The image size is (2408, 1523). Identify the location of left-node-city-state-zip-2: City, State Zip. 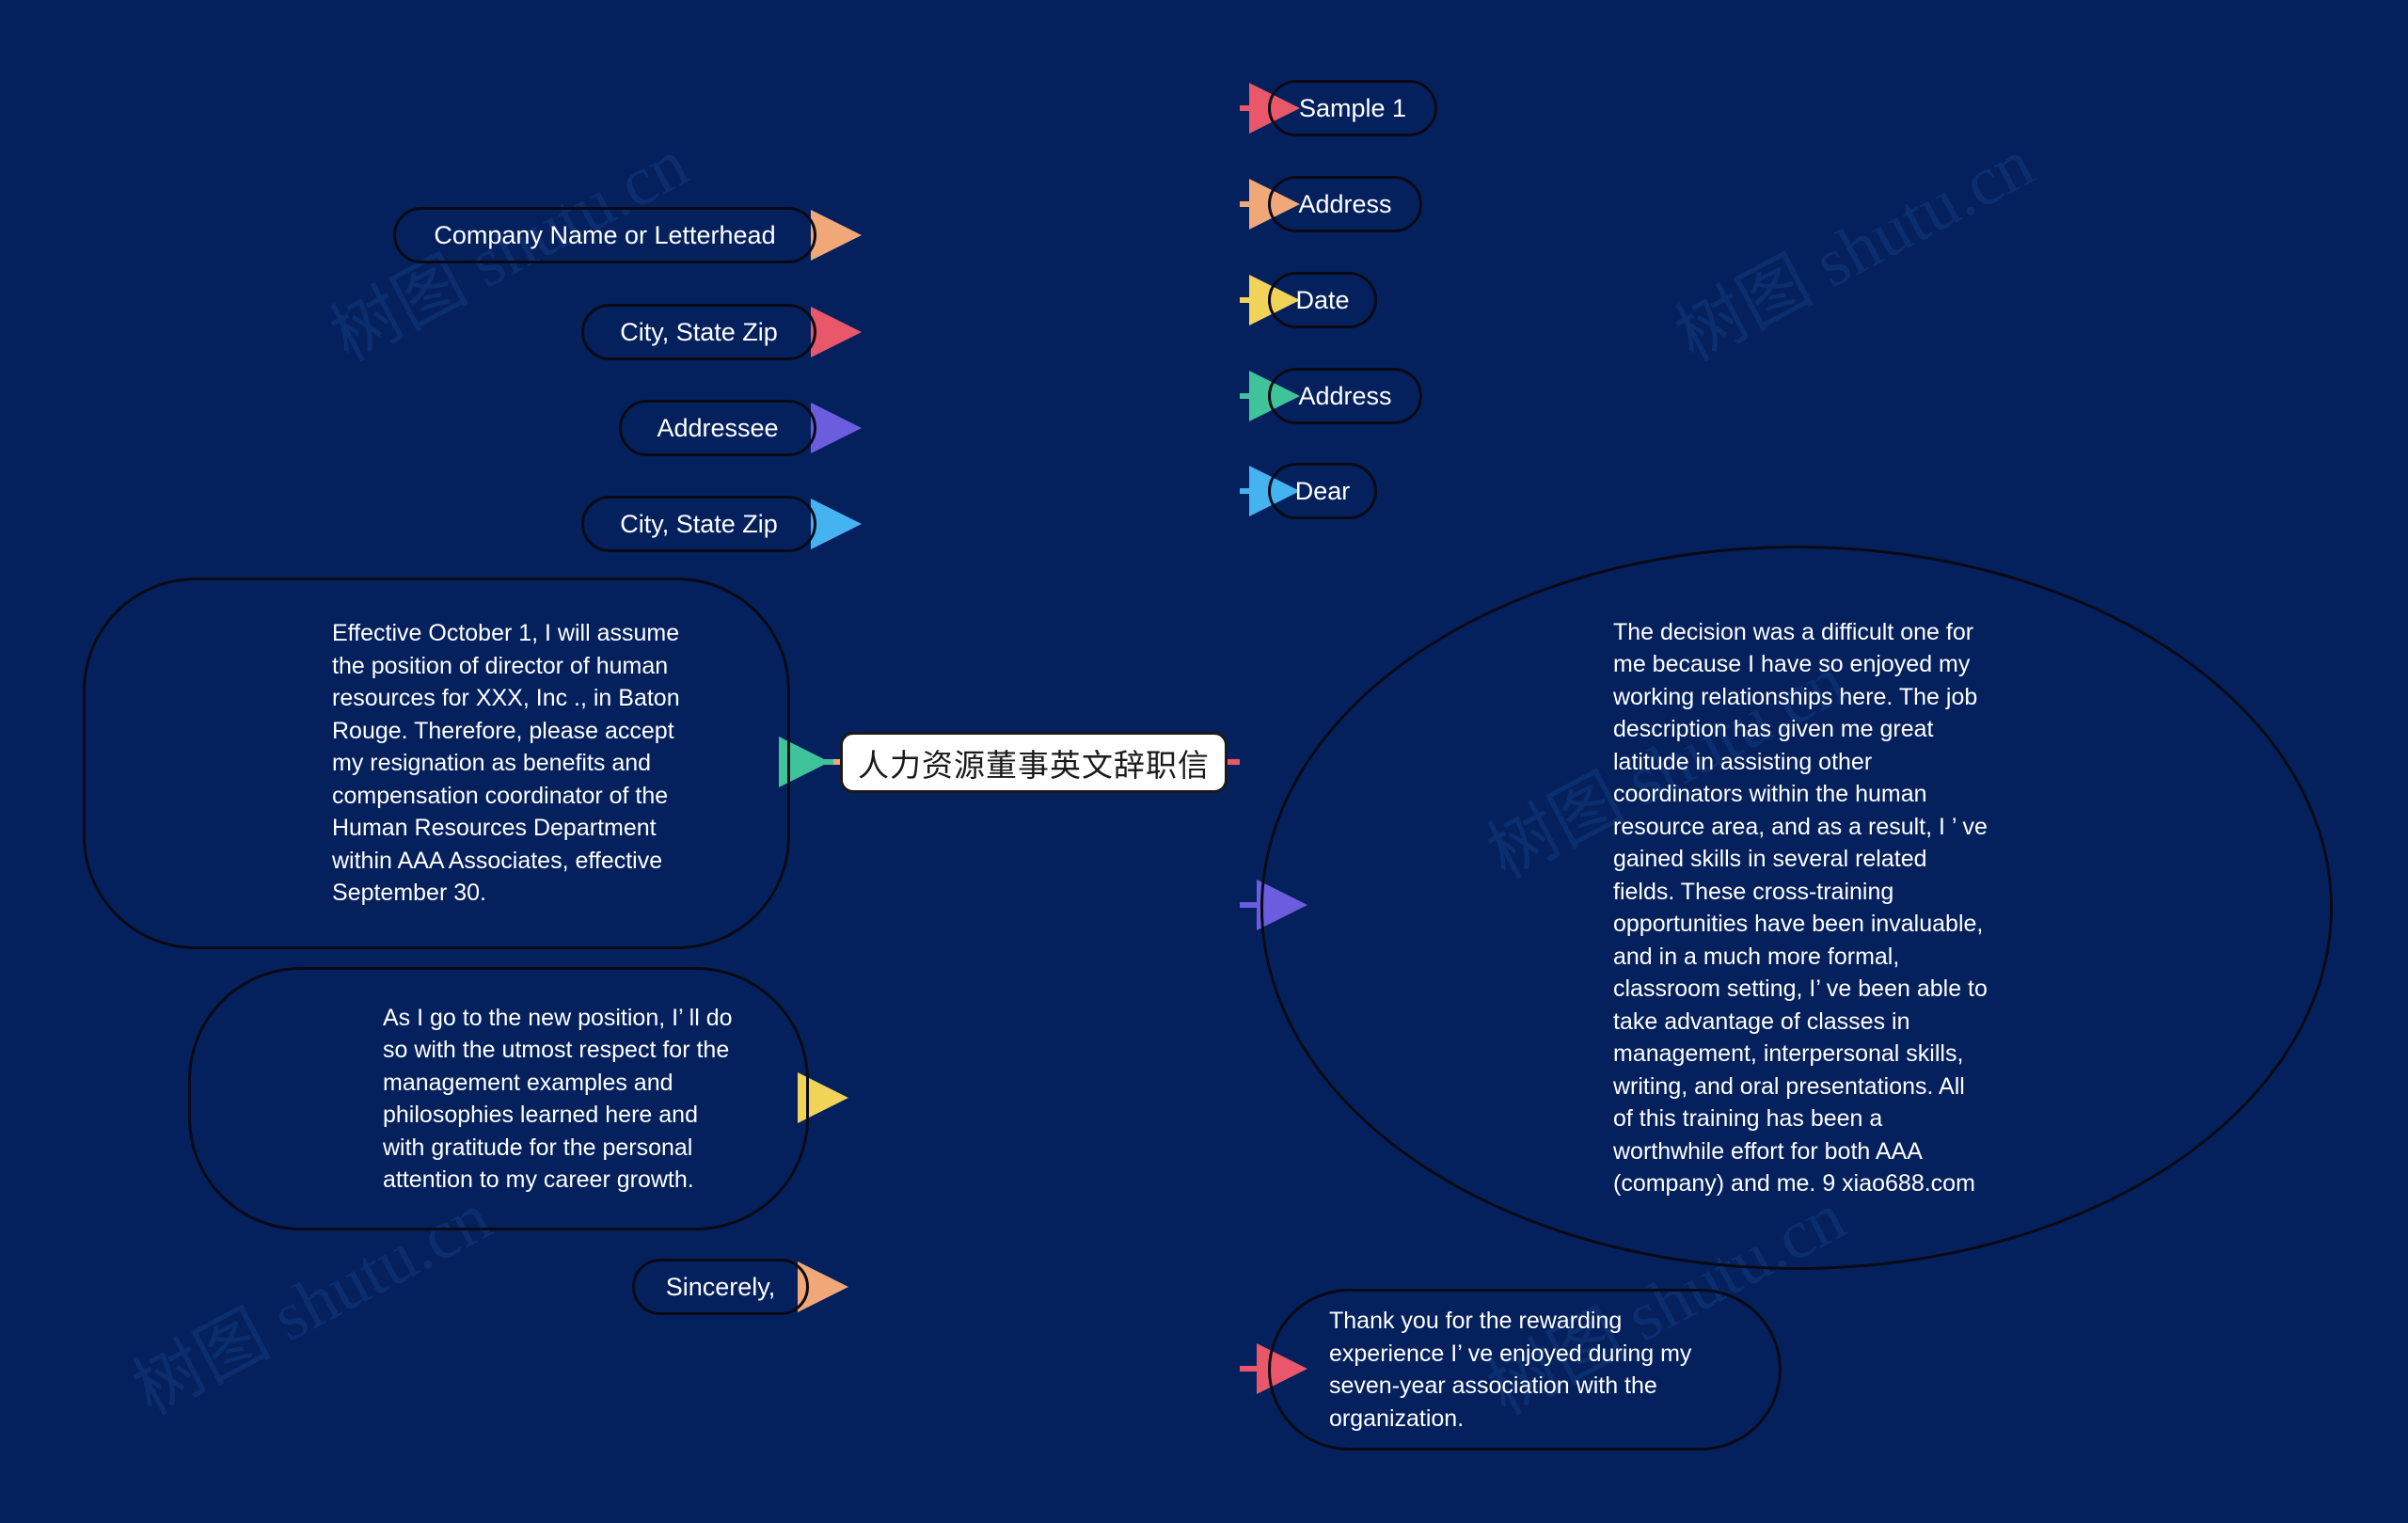
(699, 524).